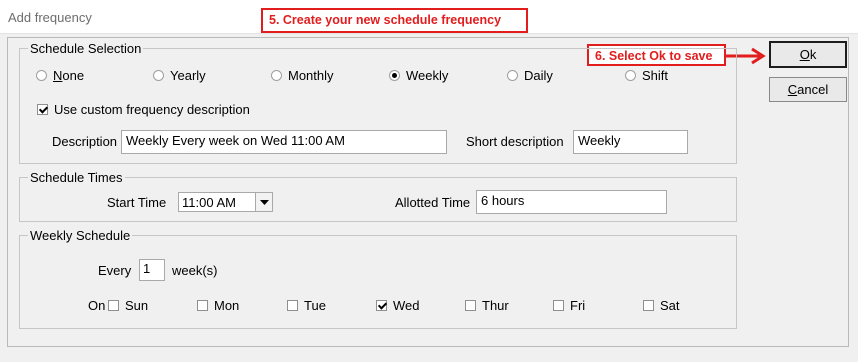  I want to click on day-sat-label: Sat, so click(670, 305).